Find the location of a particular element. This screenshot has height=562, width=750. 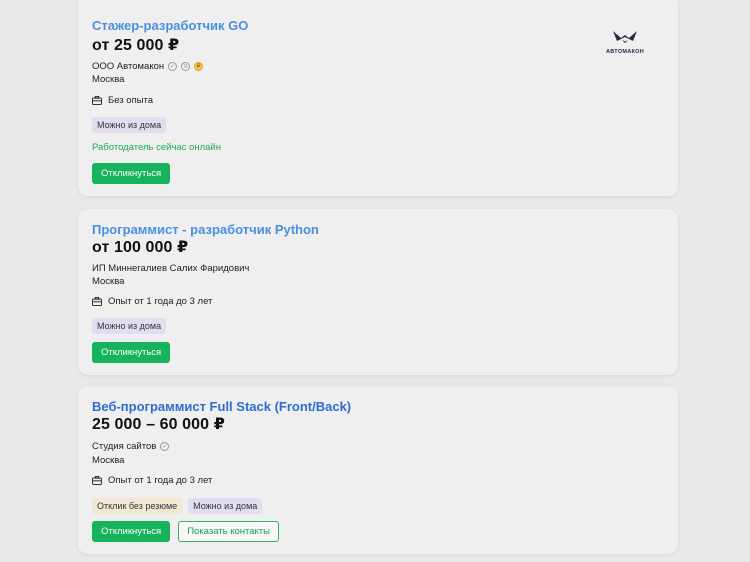

vacancy-title-link: Стажер-разработчик GO is located at coordinates (170, 25).